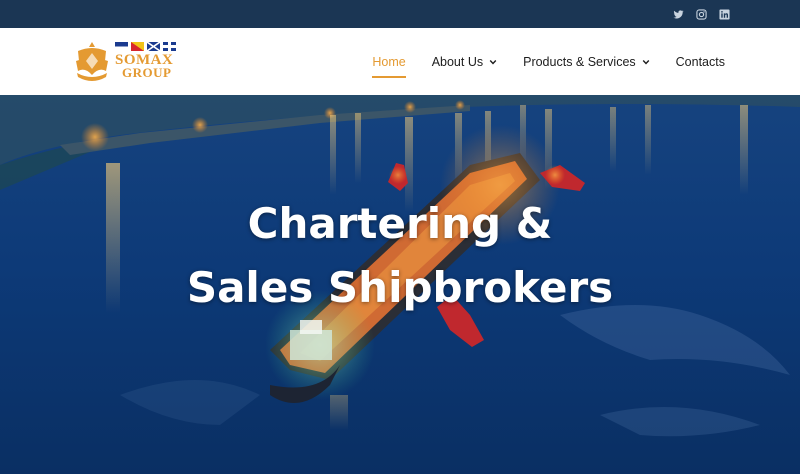 The width and height of the screenshot is (800, 474). What do you see at coordinates (579, 61) in the screenshot?
I see `nav-products-services-label: Products & Services` at bounding box center [579, 61].